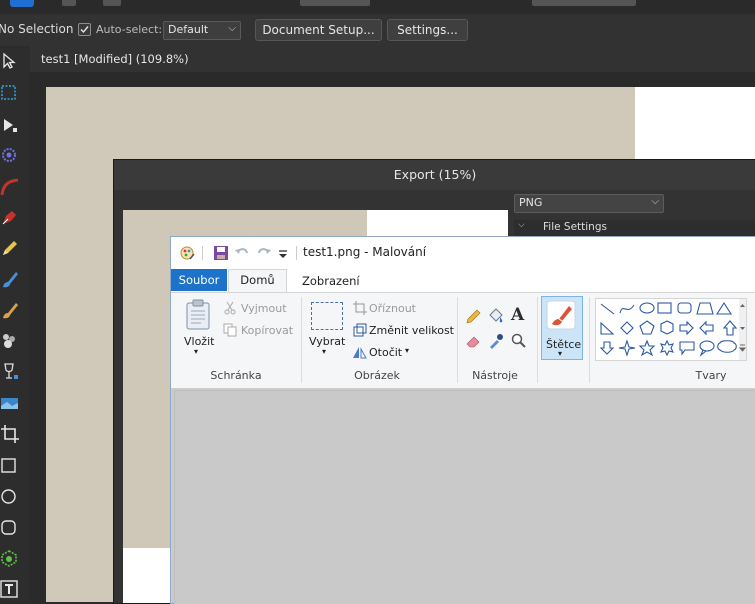 The width and height of the screenshot is (755, 604). What do you see at coordinates (327, 316) in the screenshot?
I see `select-button` at bounding box center [327, 316].